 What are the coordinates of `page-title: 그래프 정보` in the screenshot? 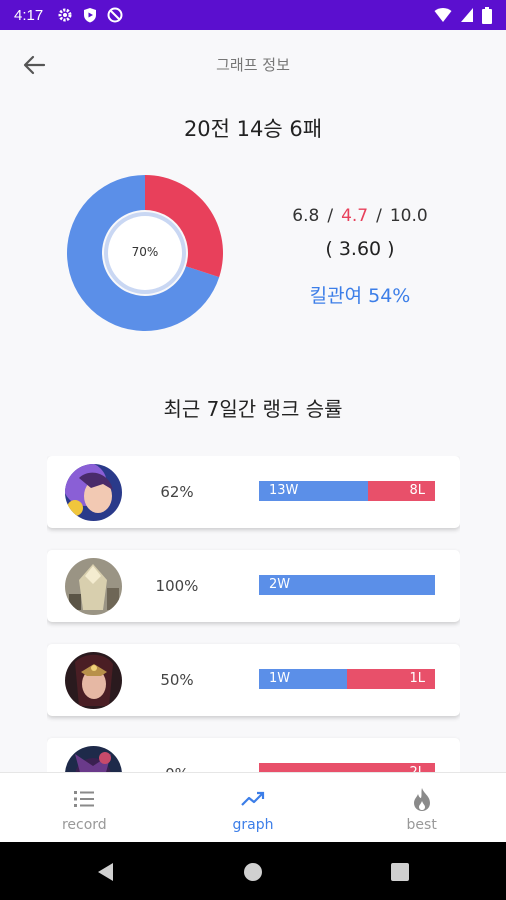 It's located at (253, 65).